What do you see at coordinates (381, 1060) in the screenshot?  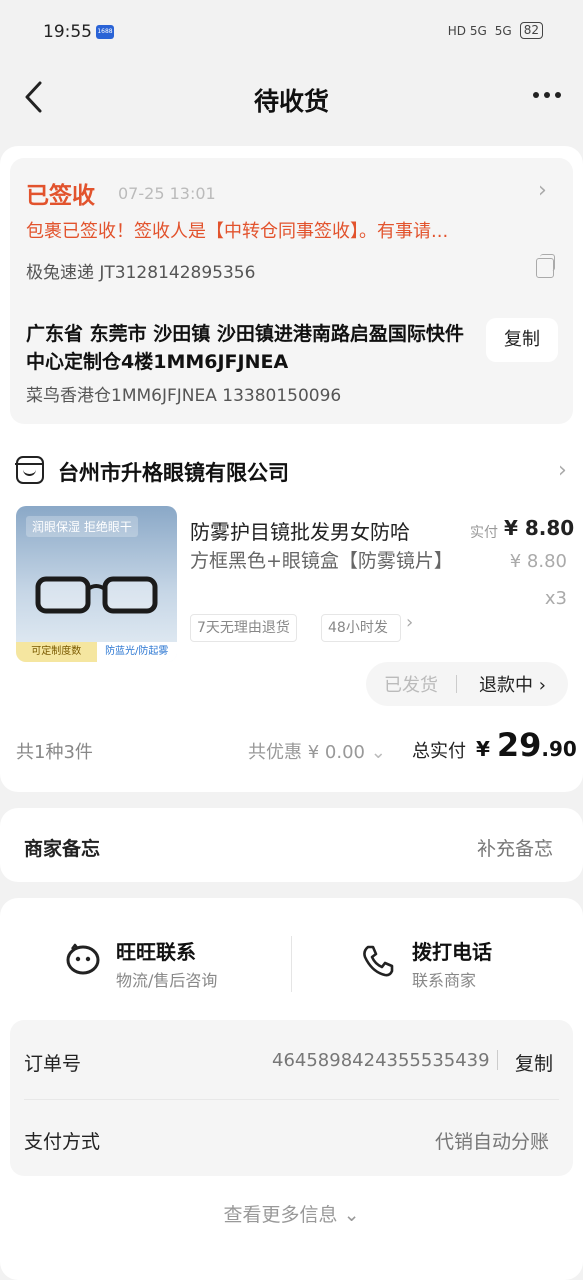 I see `order-number: 4645898424355535439` at bounding box center [381, 1060].